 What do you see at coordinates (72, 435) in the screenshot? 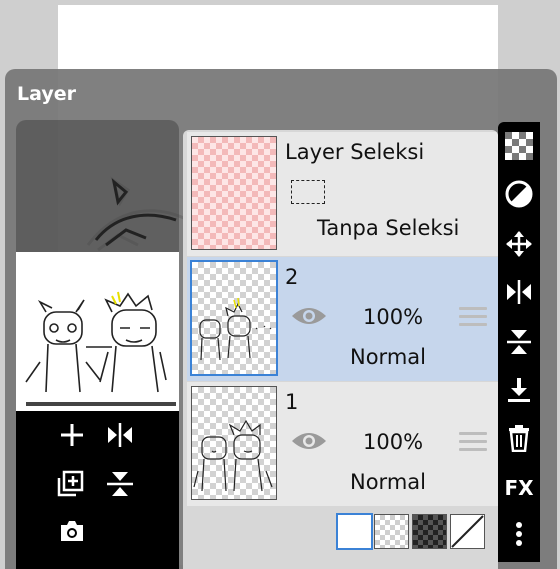
I see `add-layer-icon` at bounding box center [72, 435].